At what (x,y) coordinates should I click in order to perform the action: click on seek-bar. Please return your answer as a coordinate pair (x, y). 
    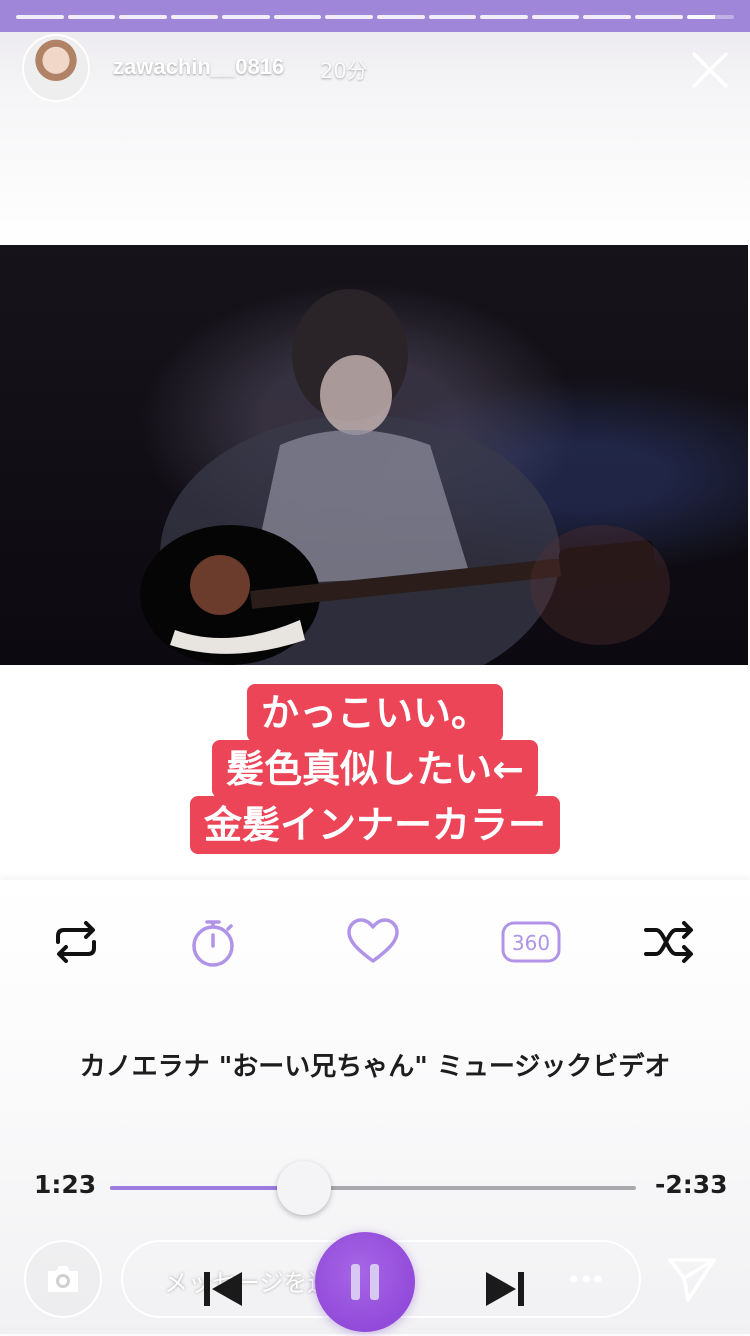
    Looking at the image, I should click on (373, 1188).